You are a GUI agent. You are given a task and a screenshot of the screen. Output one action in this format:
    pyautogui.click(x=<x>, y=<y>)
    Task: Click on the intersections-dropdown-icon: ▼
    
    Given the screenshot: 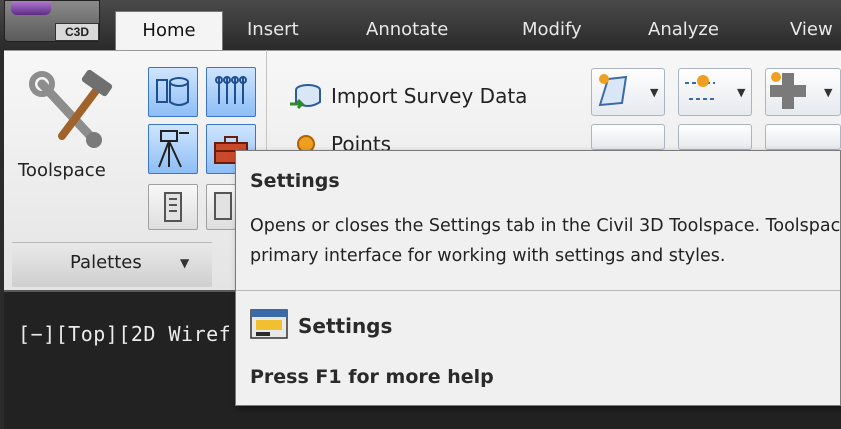 What is the action you would take?
    pyautogui.click(x=828, y=92)
    